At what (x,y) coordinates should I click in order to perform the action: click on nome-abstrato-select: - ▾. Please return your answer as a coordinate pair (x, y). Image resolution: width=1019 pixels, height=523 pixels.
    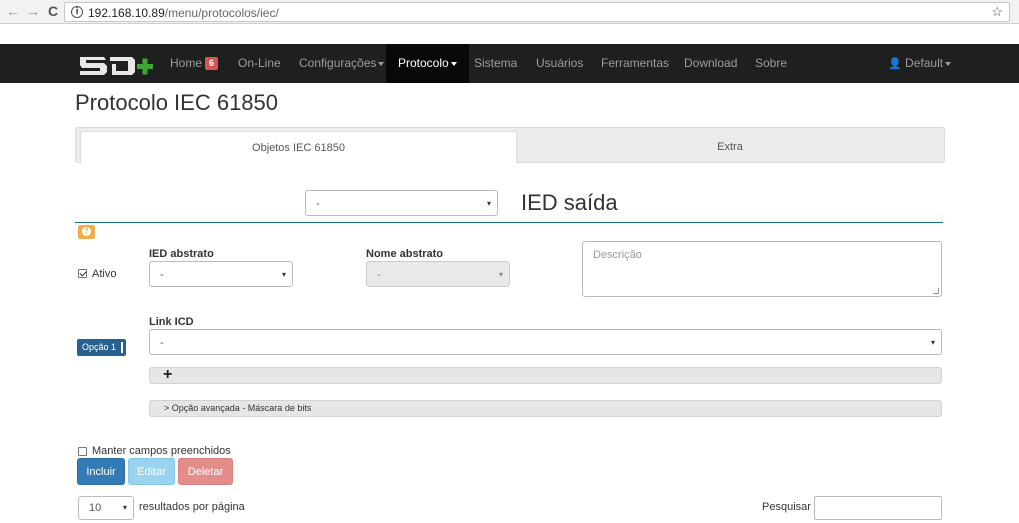
    Looking at the image, I should click on (438, 274).